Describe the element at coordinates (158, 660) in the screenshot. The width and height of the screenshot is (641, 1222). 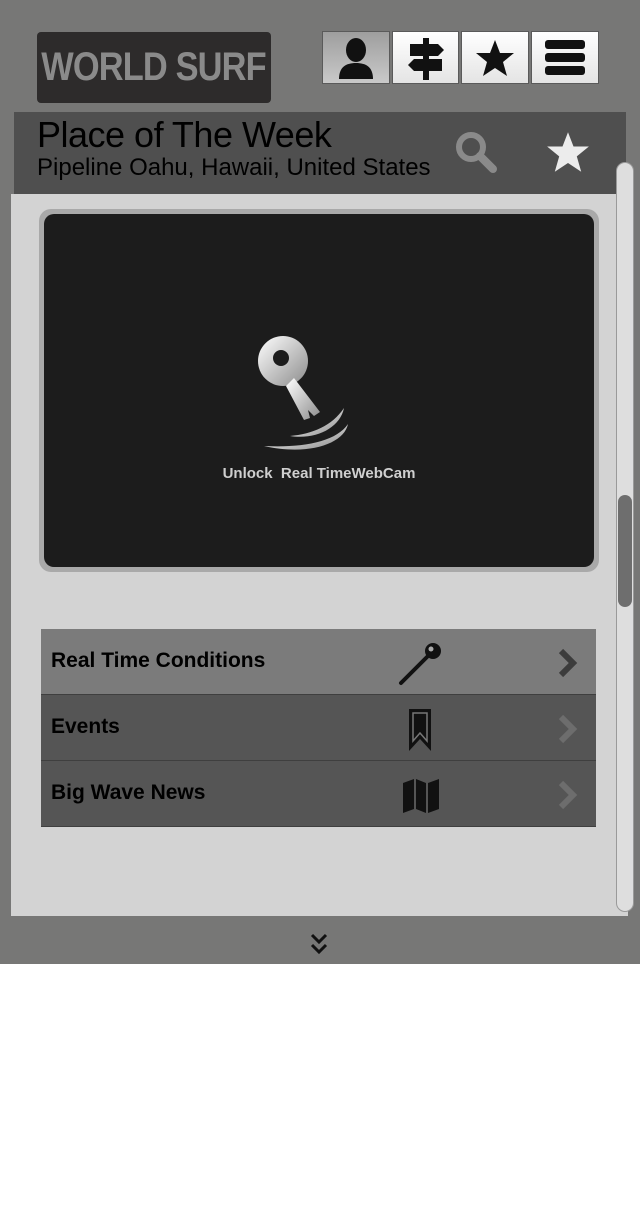
I see `menu-item-label: Real Time Conditions` at that location.